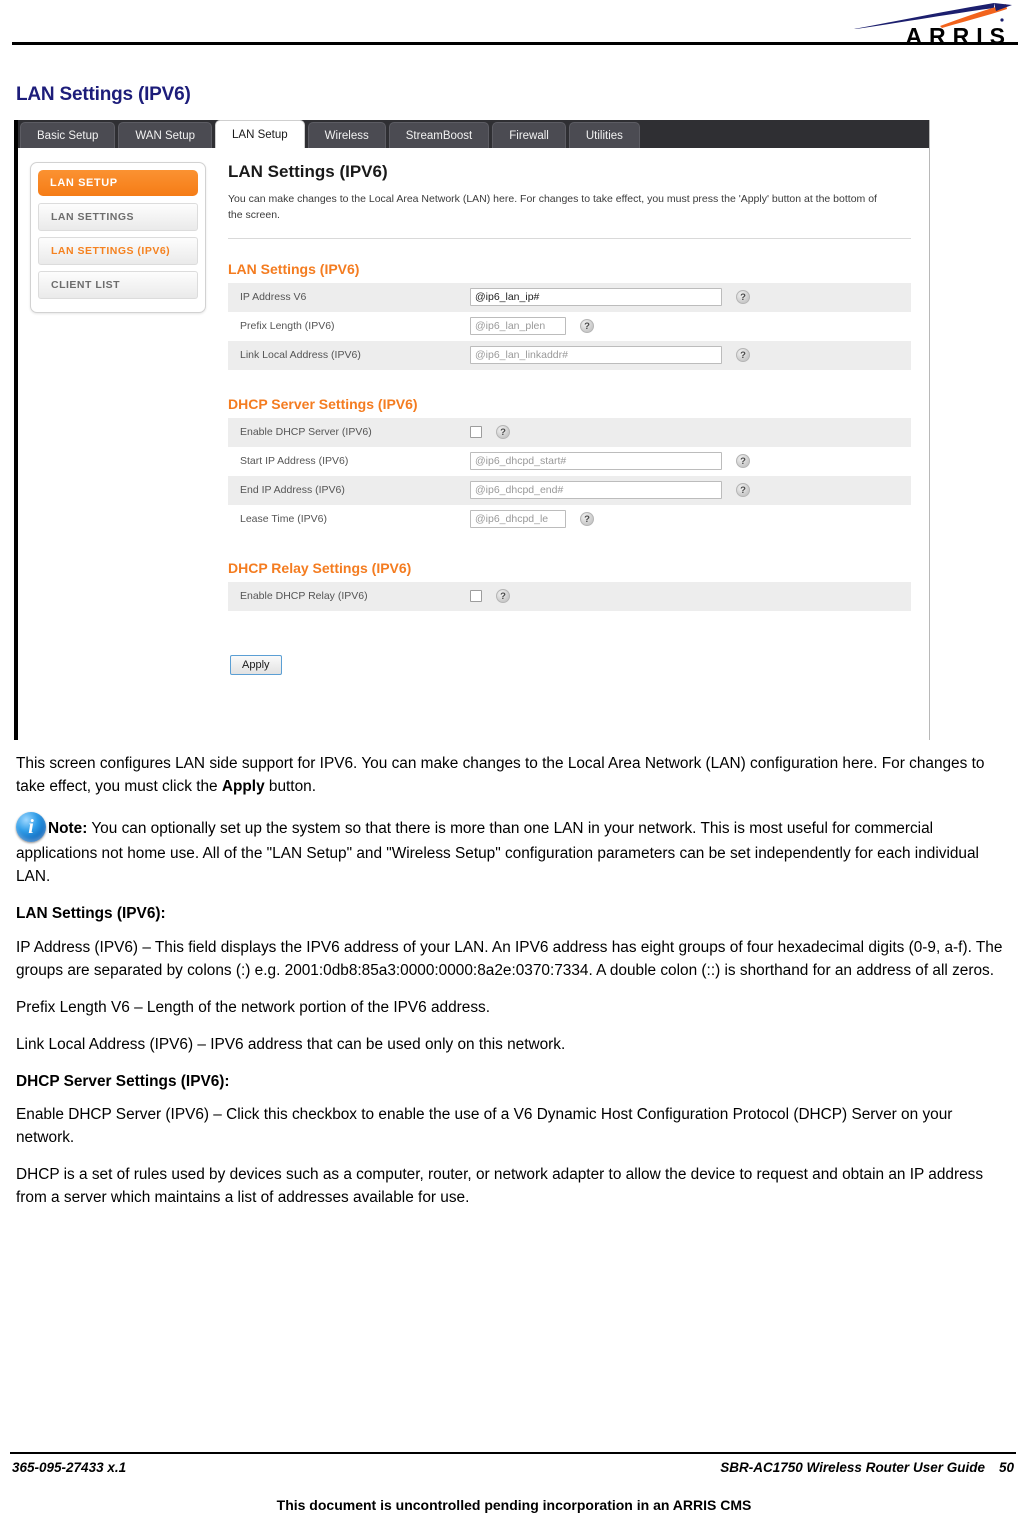 The image size is (1028, 1529). I want to click on help-icon-ip-address-v6: ?, so click(743, 297).